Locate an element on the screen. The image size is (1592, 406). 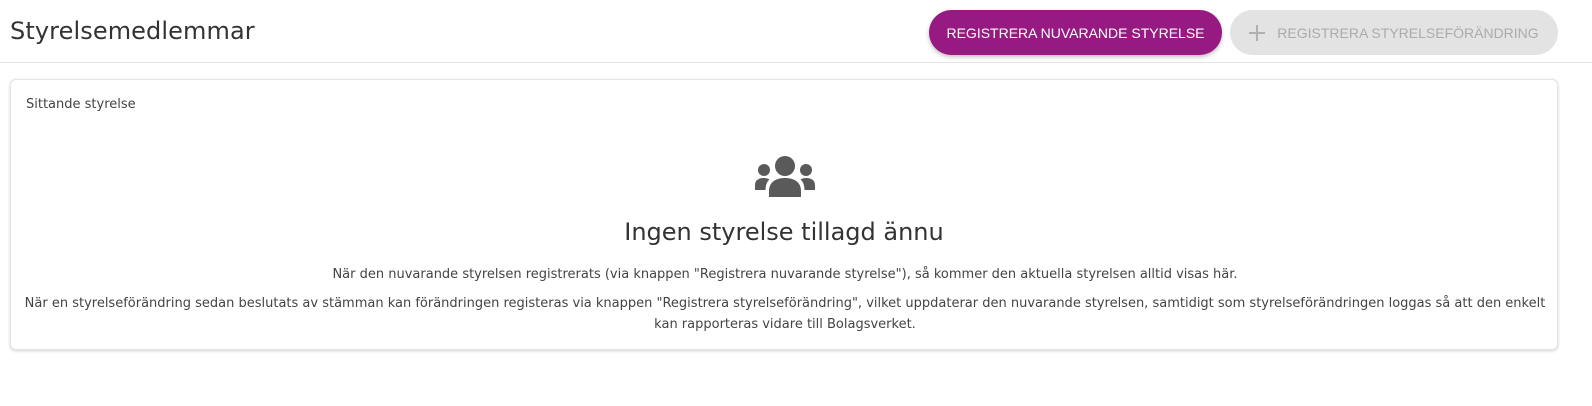
page-title: Styrelsemedlemmar is located at coordinates (132, 31).